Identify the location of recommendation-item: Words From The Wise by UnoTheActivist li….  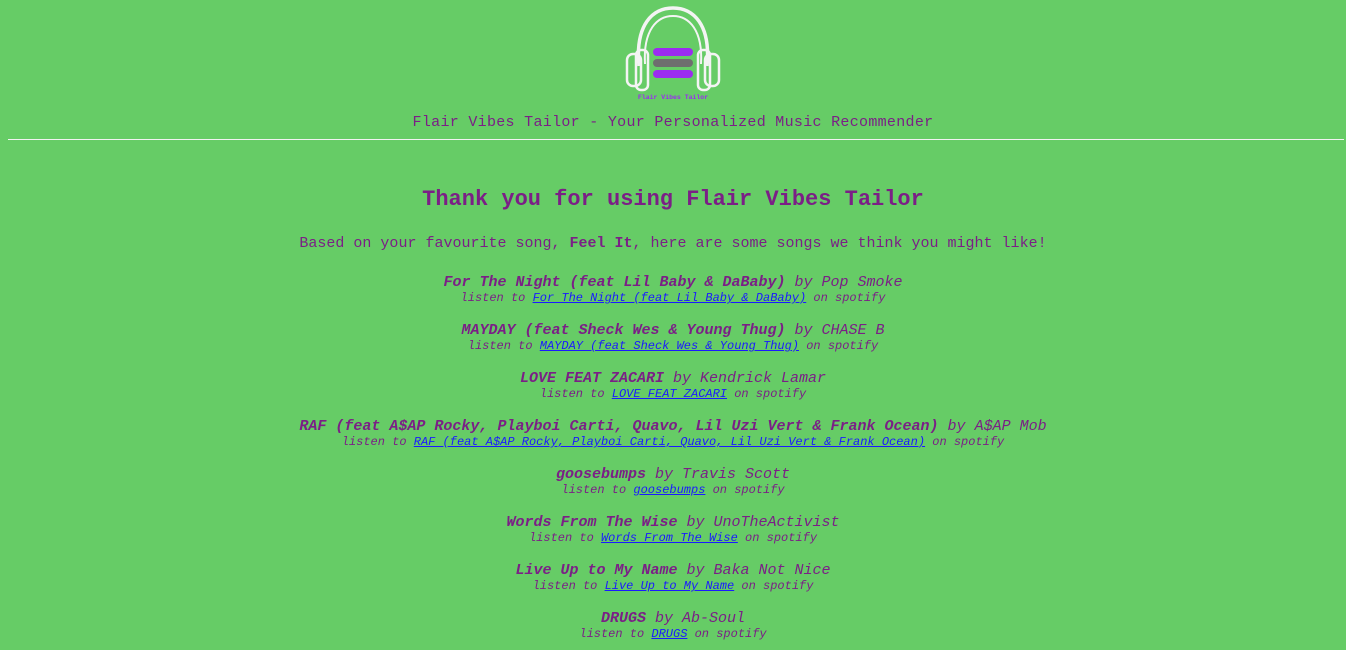
(673, 538).